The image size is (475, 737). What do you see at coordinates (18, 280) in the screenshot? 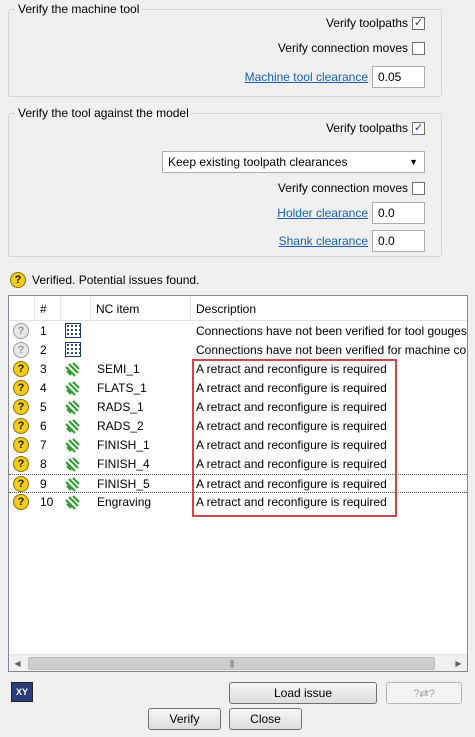
I see `question-icon: ?` at bounding box center [18, 280].